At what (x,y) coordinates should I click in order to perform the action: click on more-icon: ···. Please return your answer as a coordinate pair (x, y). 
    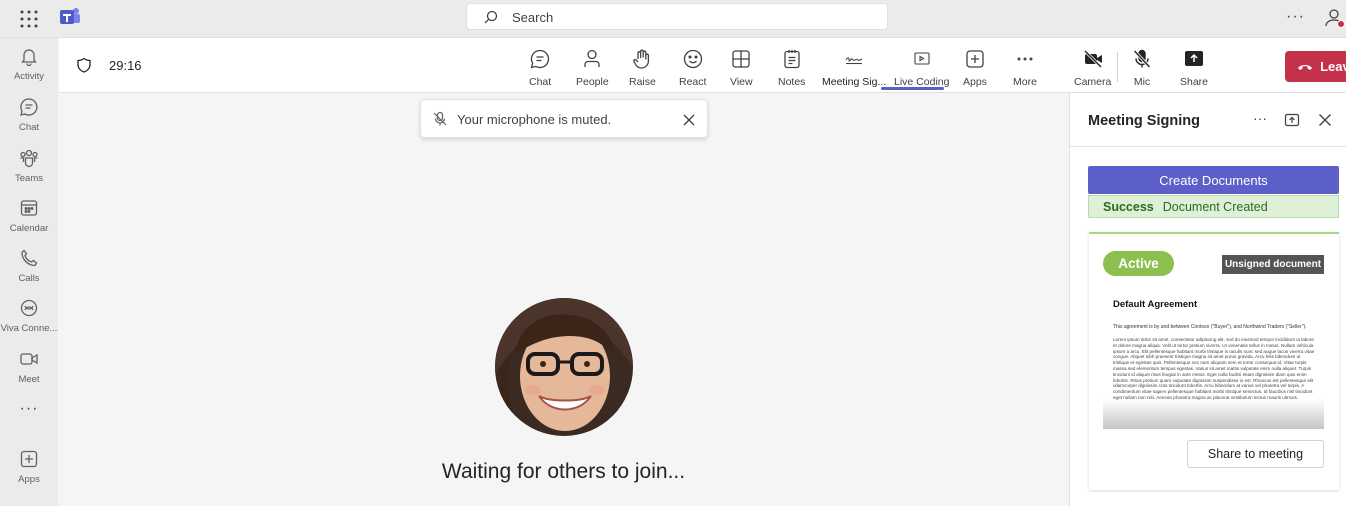
    Looking at the image, I should click on (29, 408).